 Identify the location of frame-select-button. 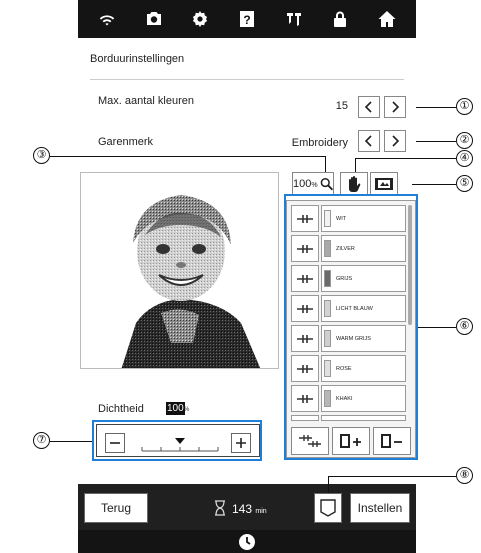
(328, 508).